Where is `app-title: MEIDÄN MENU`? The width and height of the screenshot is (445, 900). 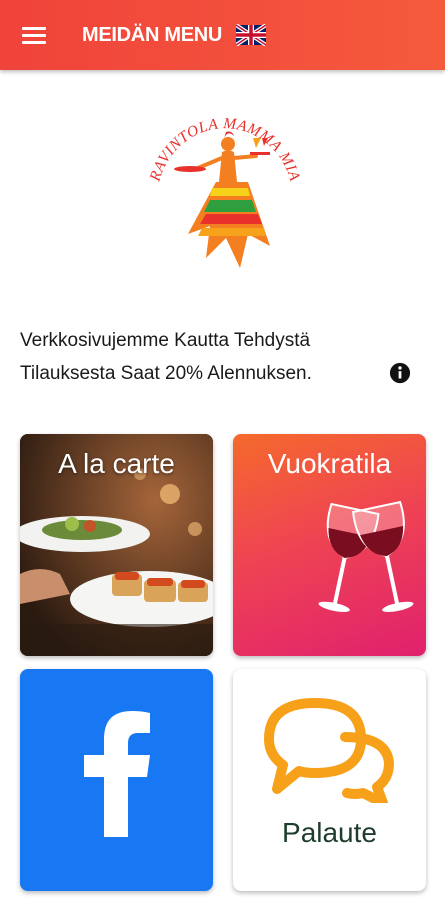 app-title: MEIDÄN MENU is located at coordinates (152, 35).